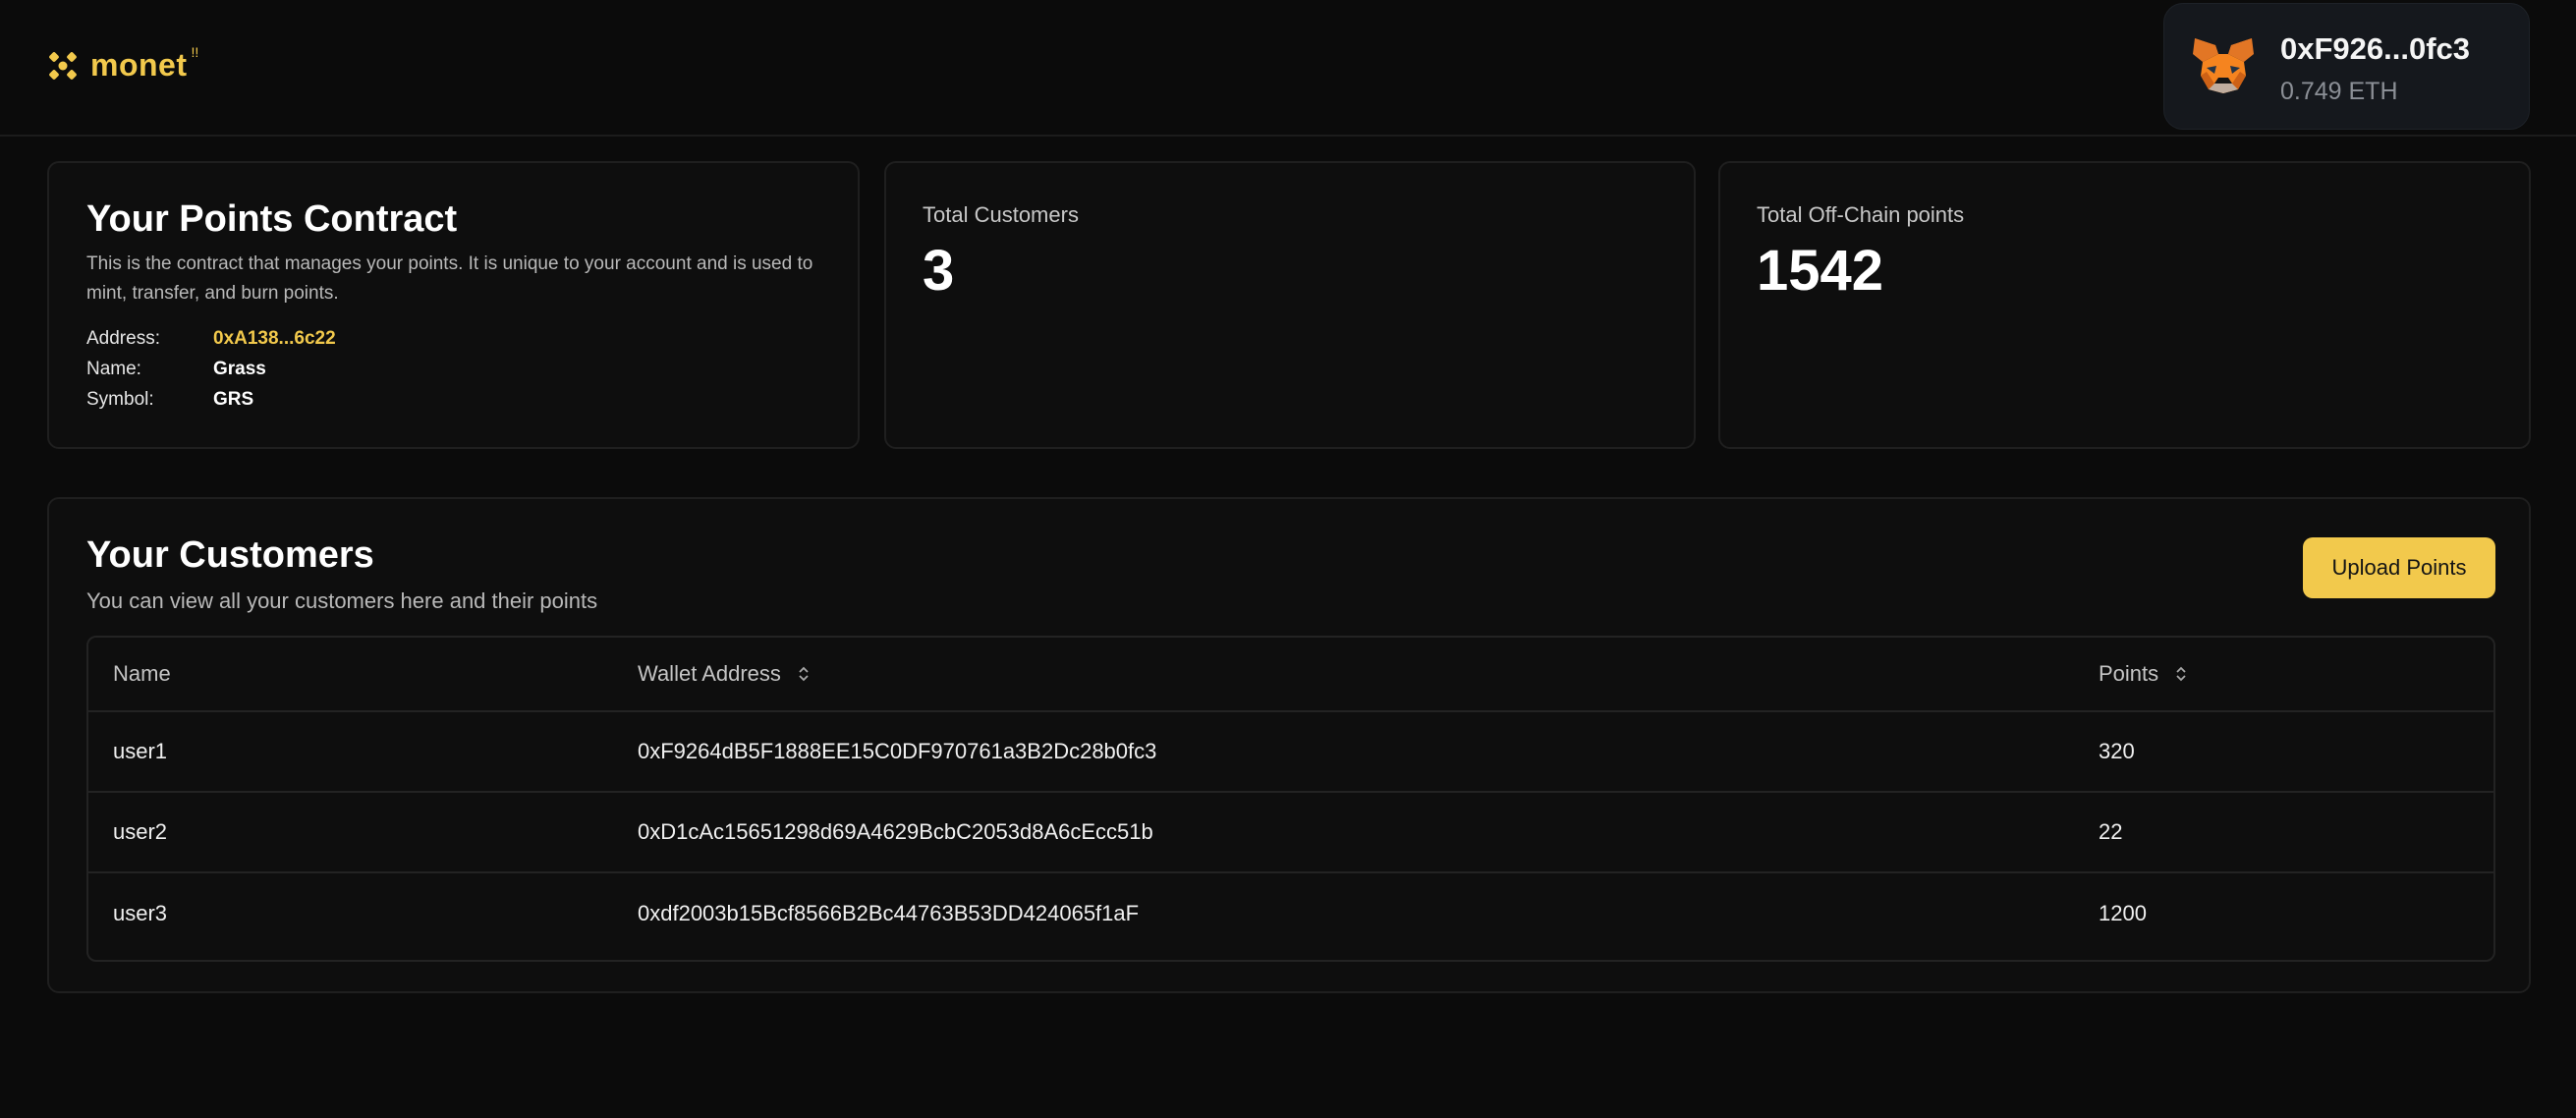 The width and height of the screenshot is (2576, 1118). I want to click on column-header-wallet: Wallet Address, so click(724, 674).